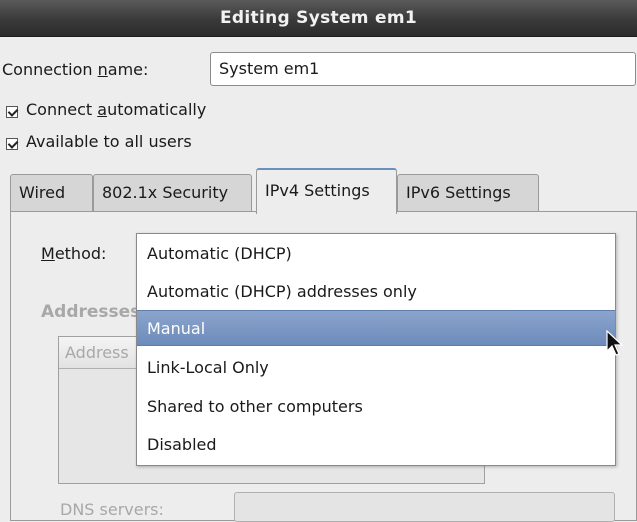  What do you see at coordinates (376, 328) in the screenshot?
I see `method-option-manual: Manual` at bounding box center [376, 328].